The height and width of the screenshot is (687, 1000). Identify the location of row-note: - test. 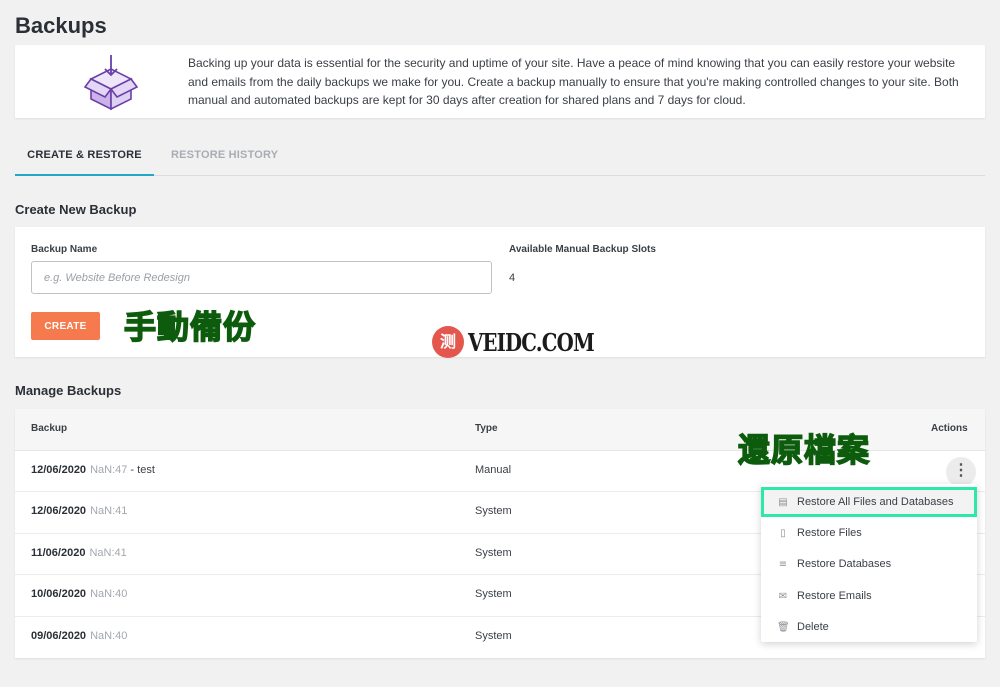
(142, 470).